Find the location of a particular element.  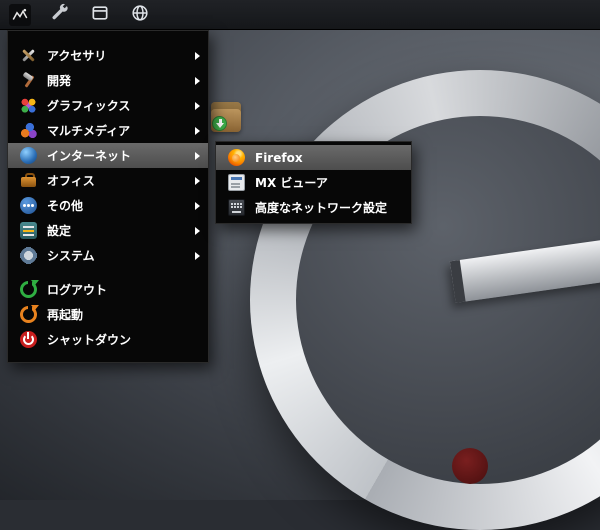

menu-item-shutdown: シャットダウン is located at coordinates (108, 339).